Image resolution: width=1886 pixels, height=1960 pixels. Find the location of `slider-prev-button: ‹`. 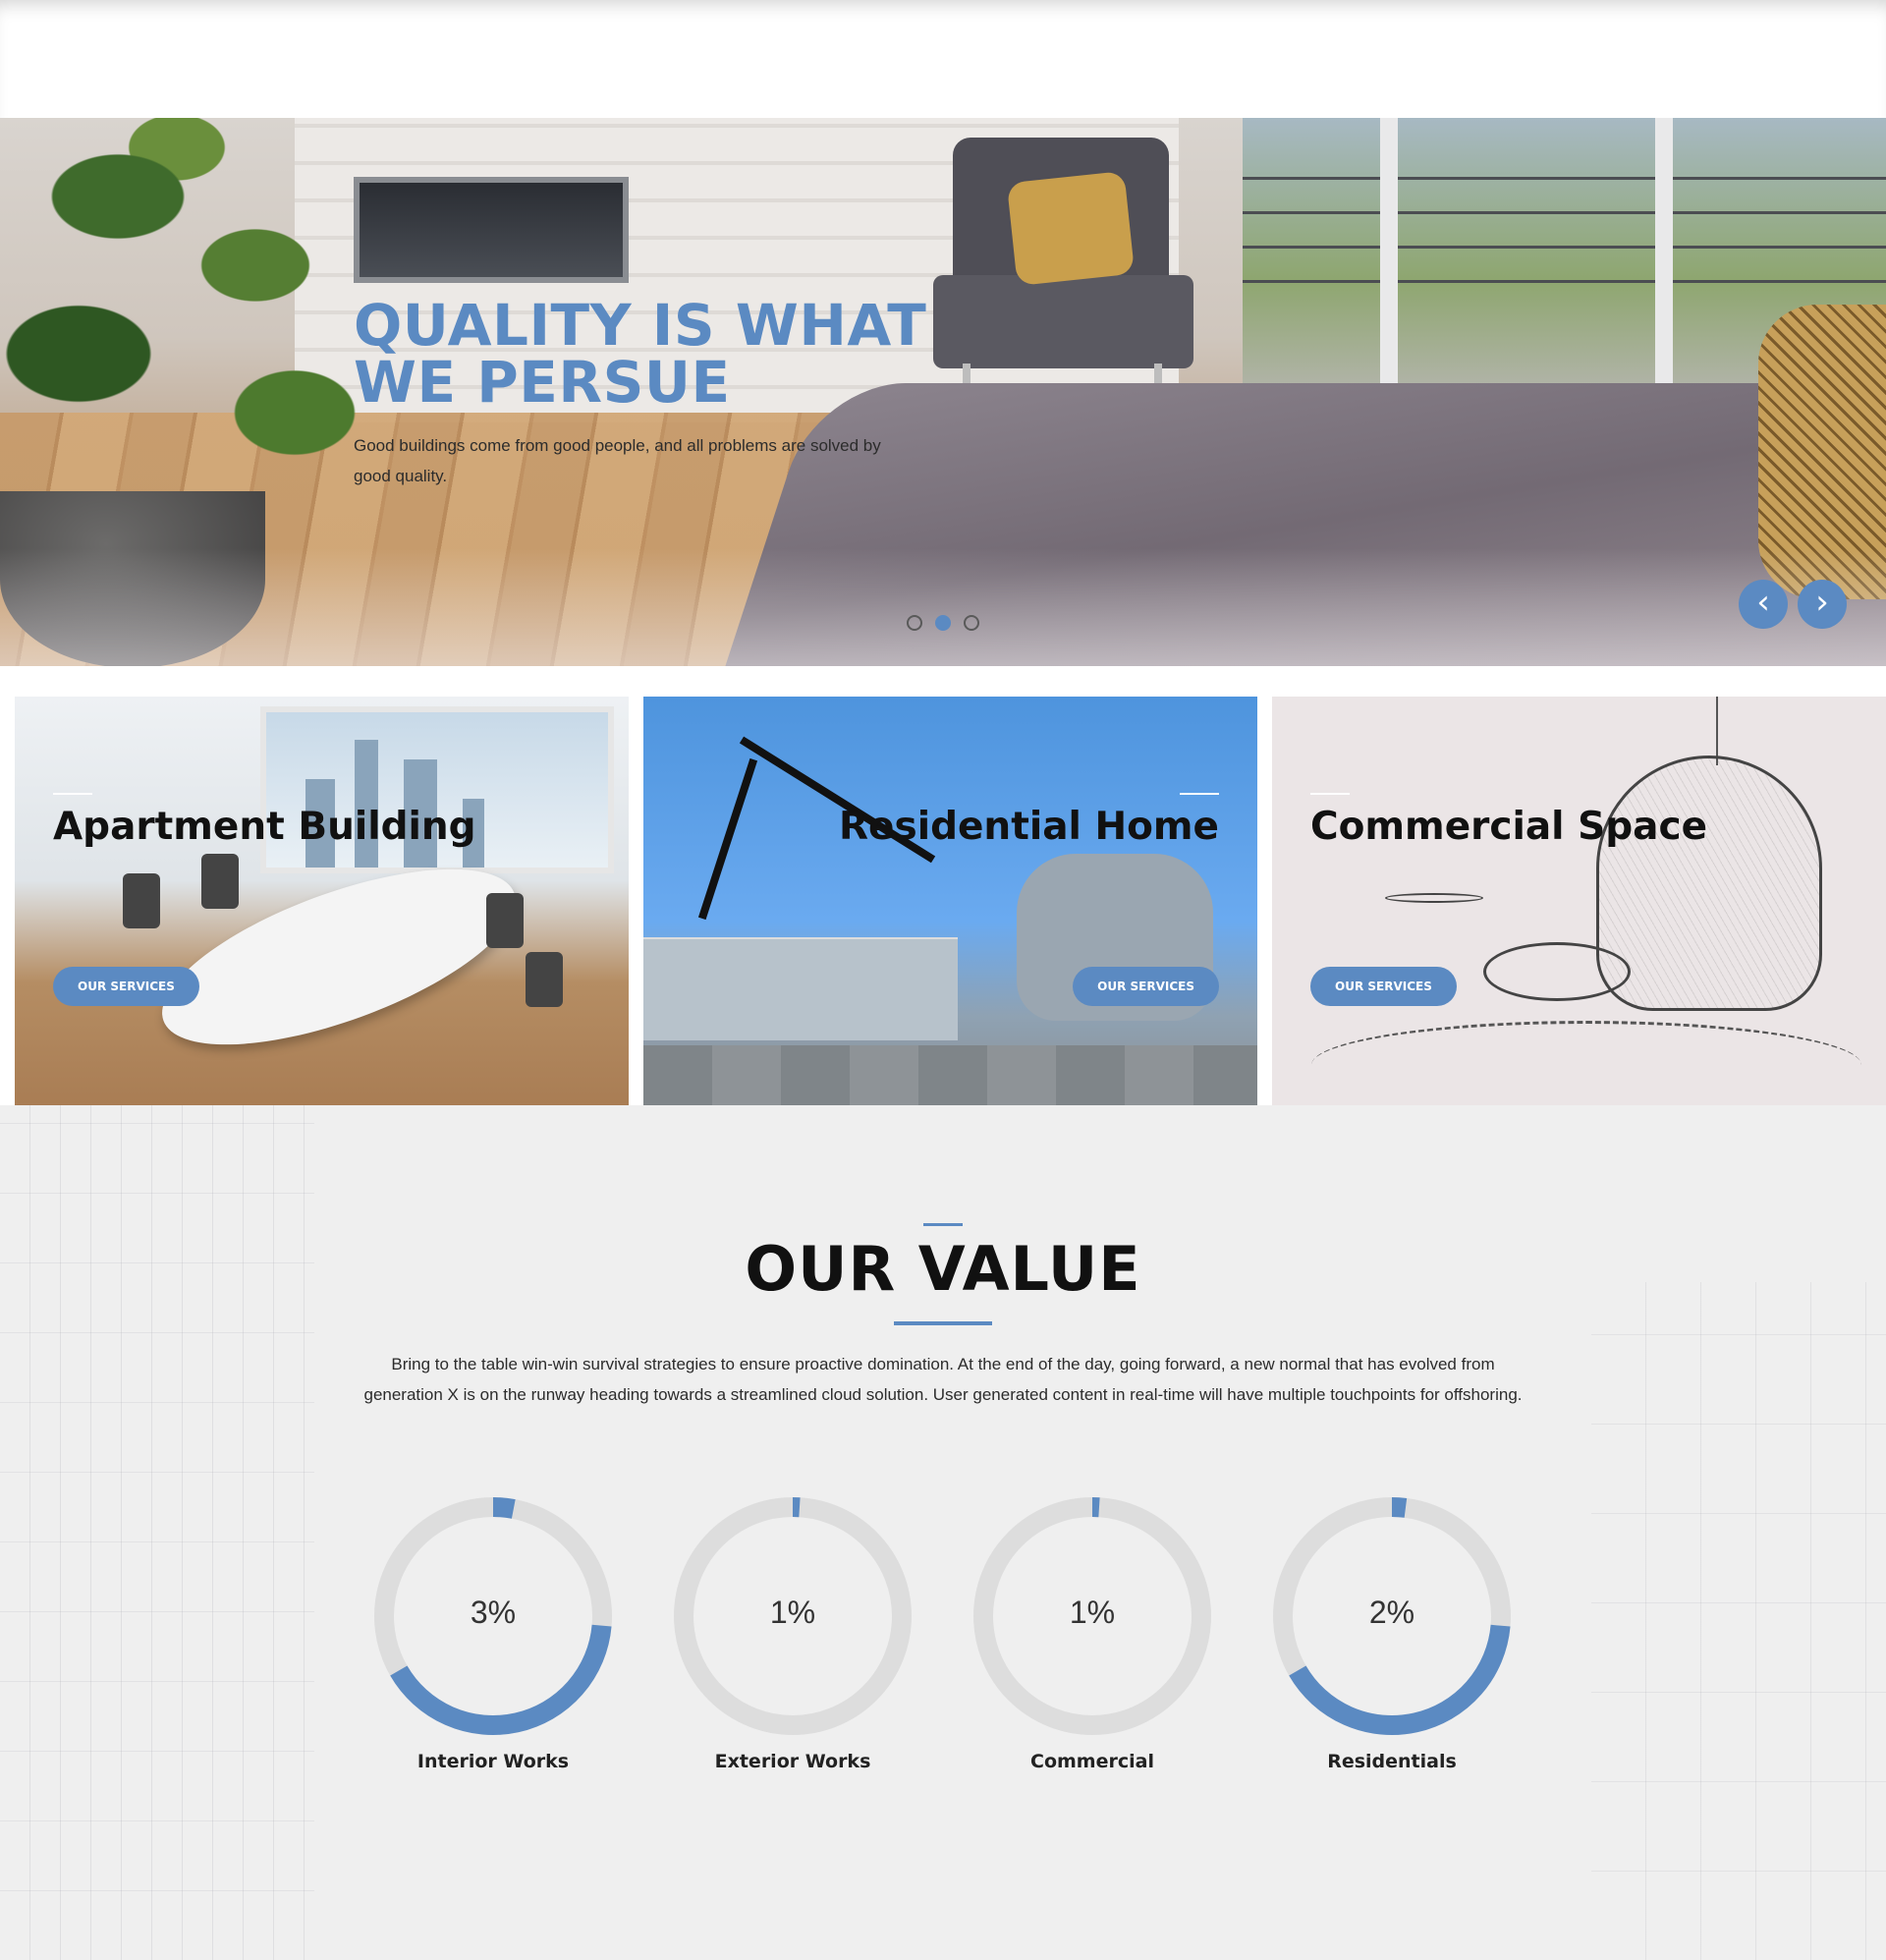

slider-prev-button: ‹ is located at coordinates (1763, 604).